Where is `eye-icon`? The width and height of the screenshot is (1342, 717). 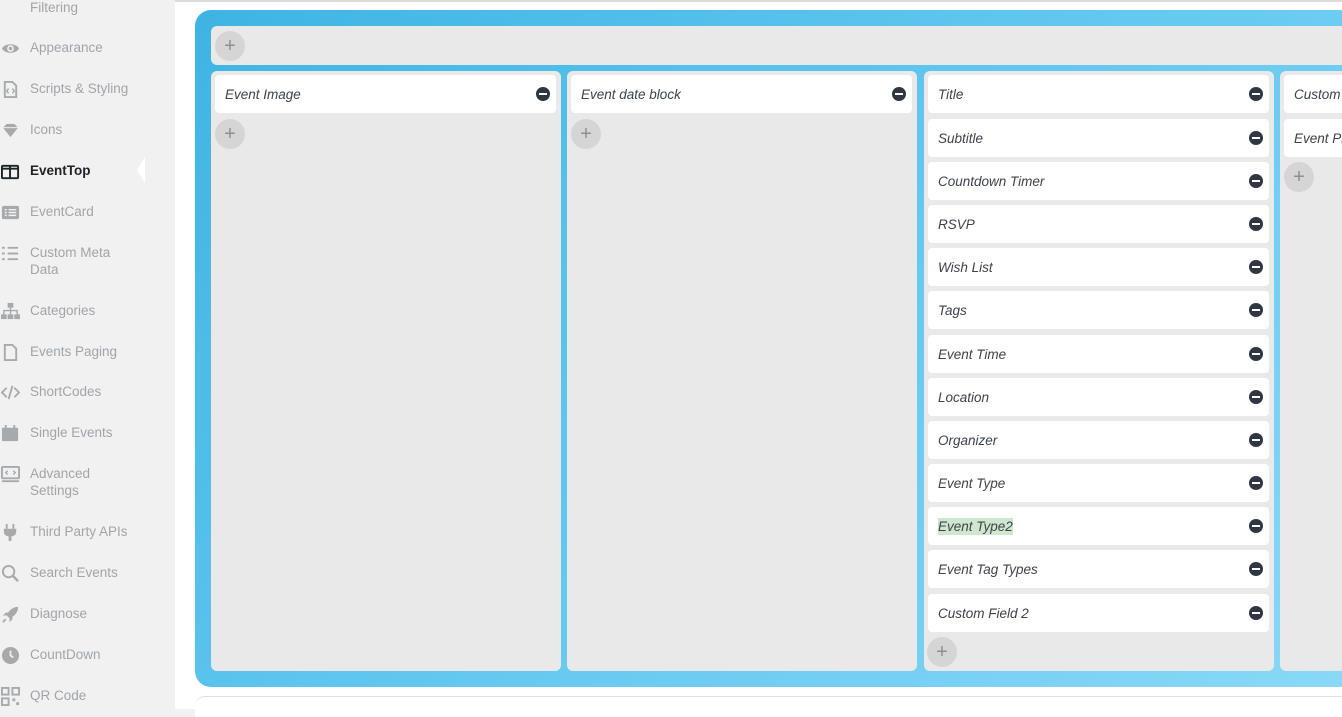 eye-icon is located at coordinates (10, 48).